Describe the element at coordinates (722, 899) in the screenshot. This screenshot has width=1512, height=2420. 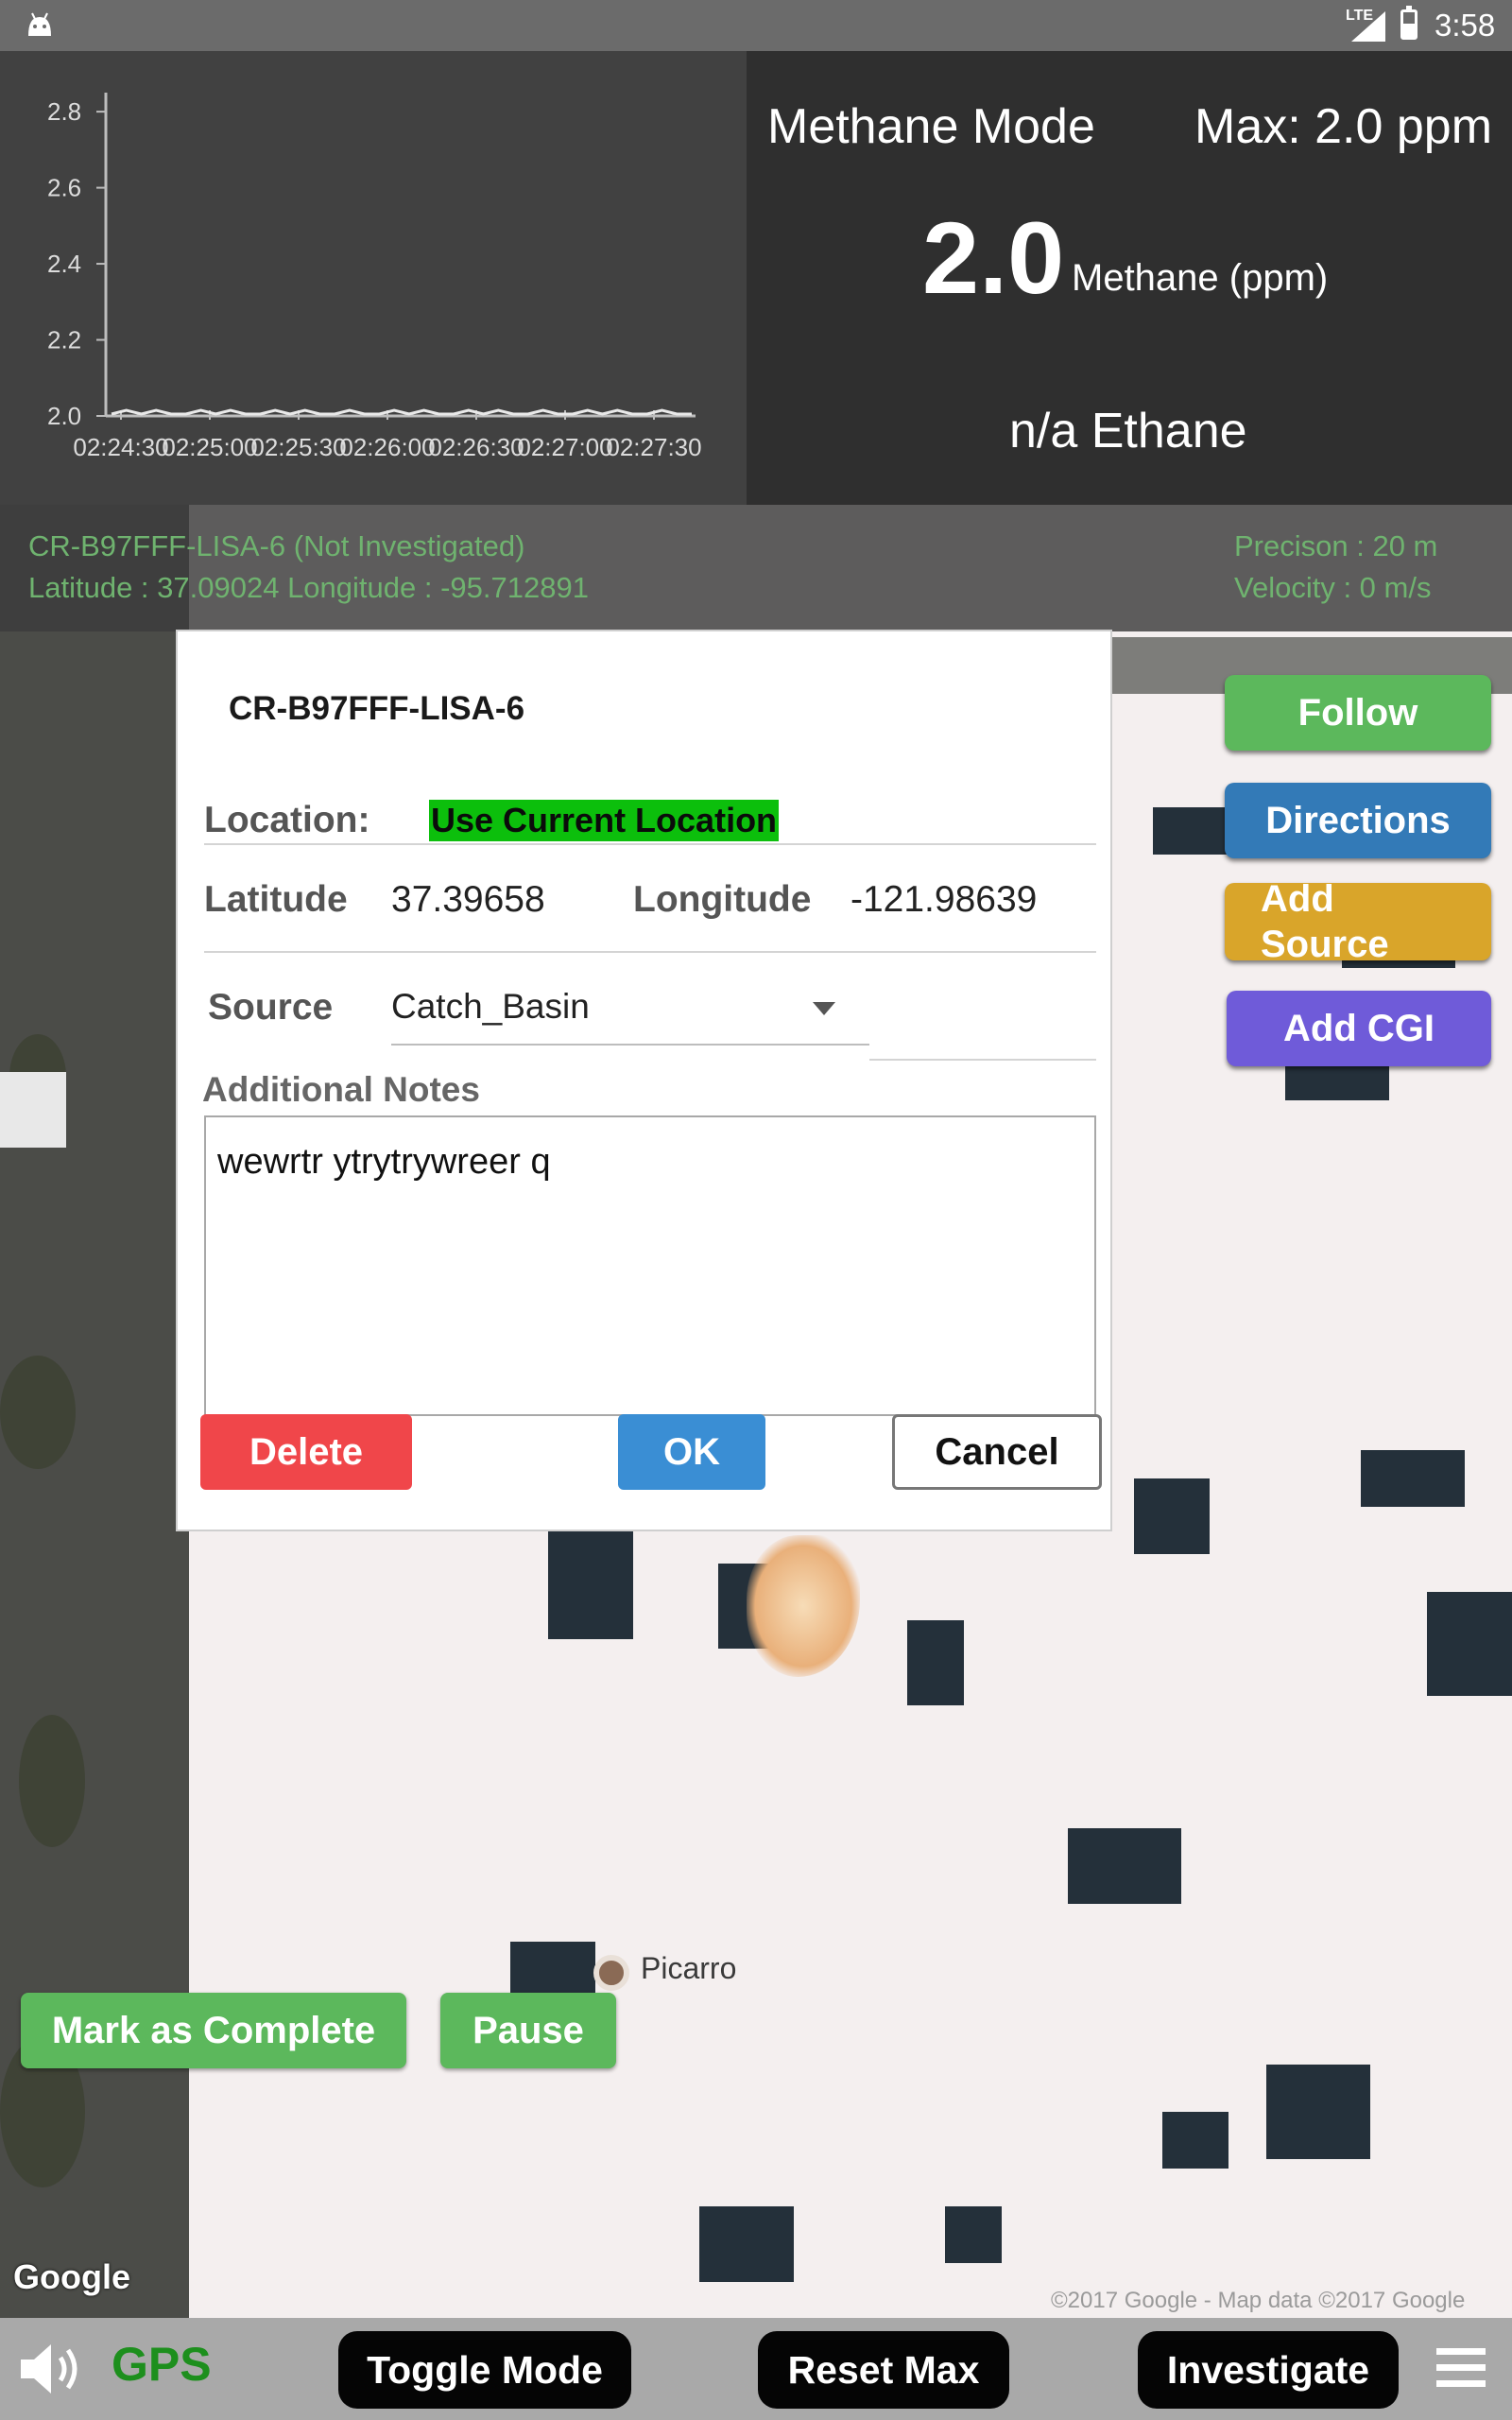
I see `longitude-label: Longitude` at that location.